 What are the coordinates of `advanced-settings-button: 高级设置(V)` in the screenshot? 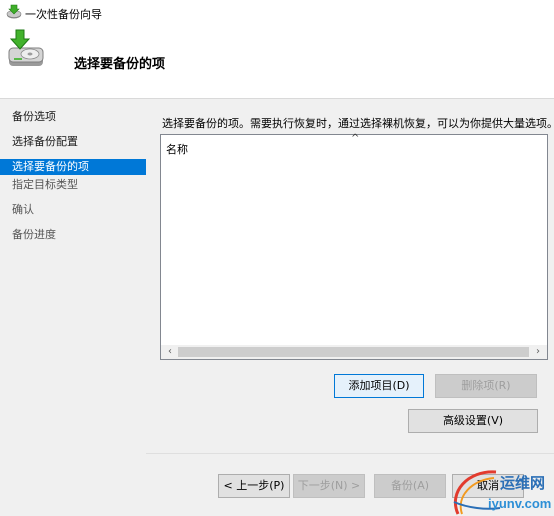 It's located at (473, 421).